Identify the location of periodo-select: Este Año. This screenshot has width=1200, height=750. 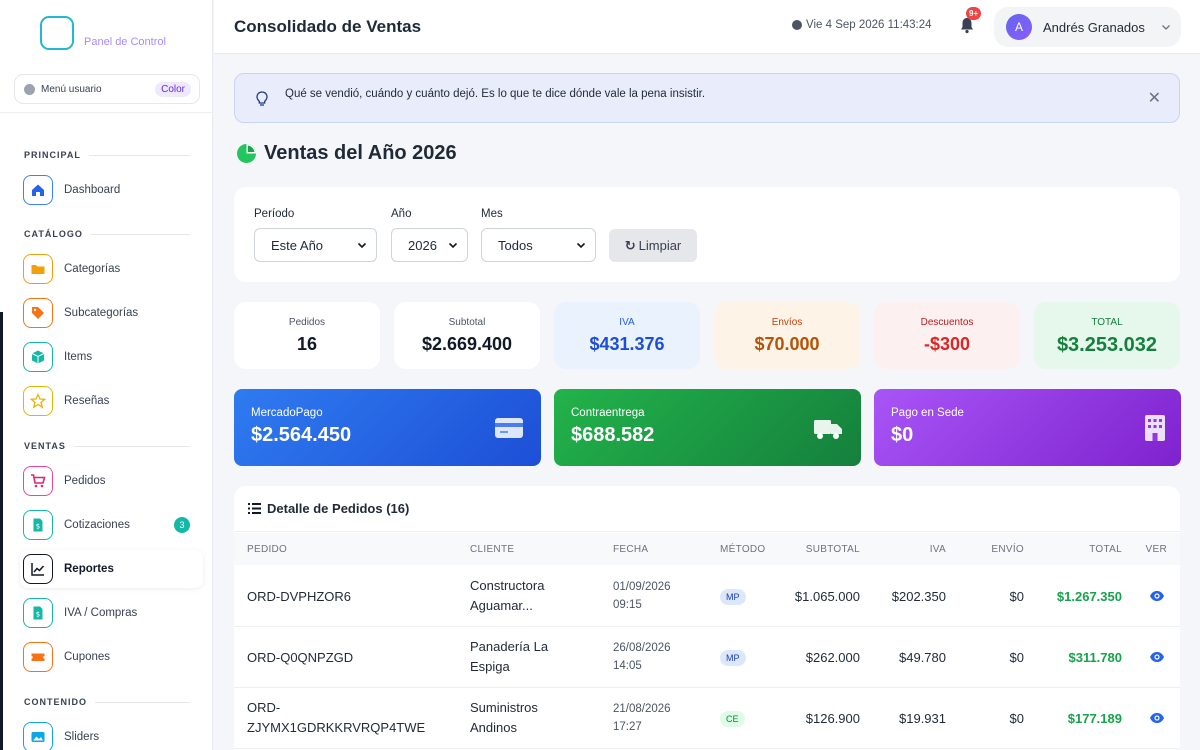
(315, 245).